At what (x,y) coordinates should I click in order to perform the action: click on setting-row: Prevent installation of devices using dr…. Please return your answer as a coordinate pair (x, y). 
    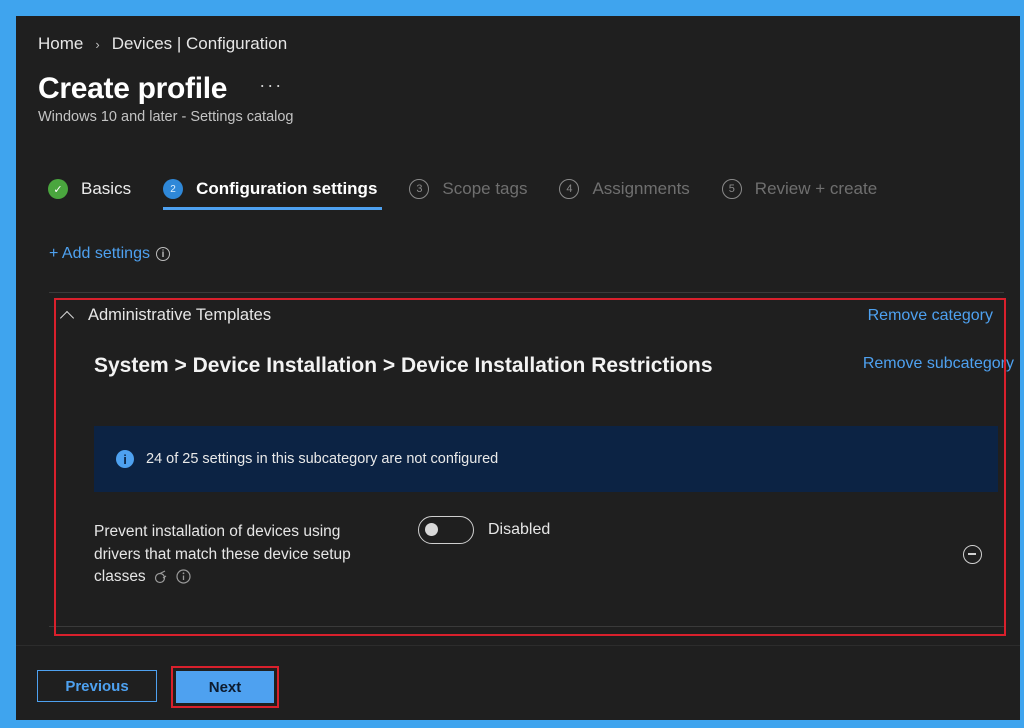
    Looking at the image, I should click on (239, 555).